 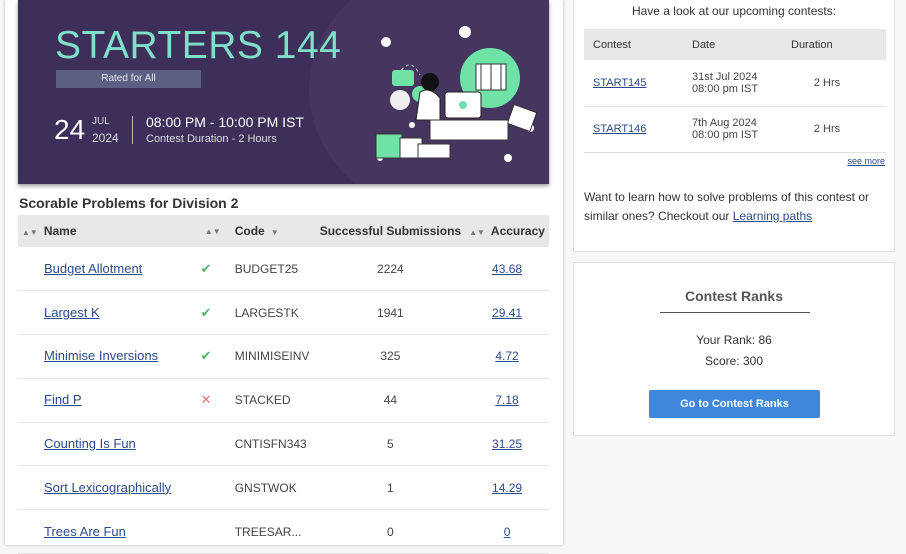 What do you see at coordinates (507, 269) in the screenshot?
I see `accuracy-link: 43.68` at bounding box center [507, 269].